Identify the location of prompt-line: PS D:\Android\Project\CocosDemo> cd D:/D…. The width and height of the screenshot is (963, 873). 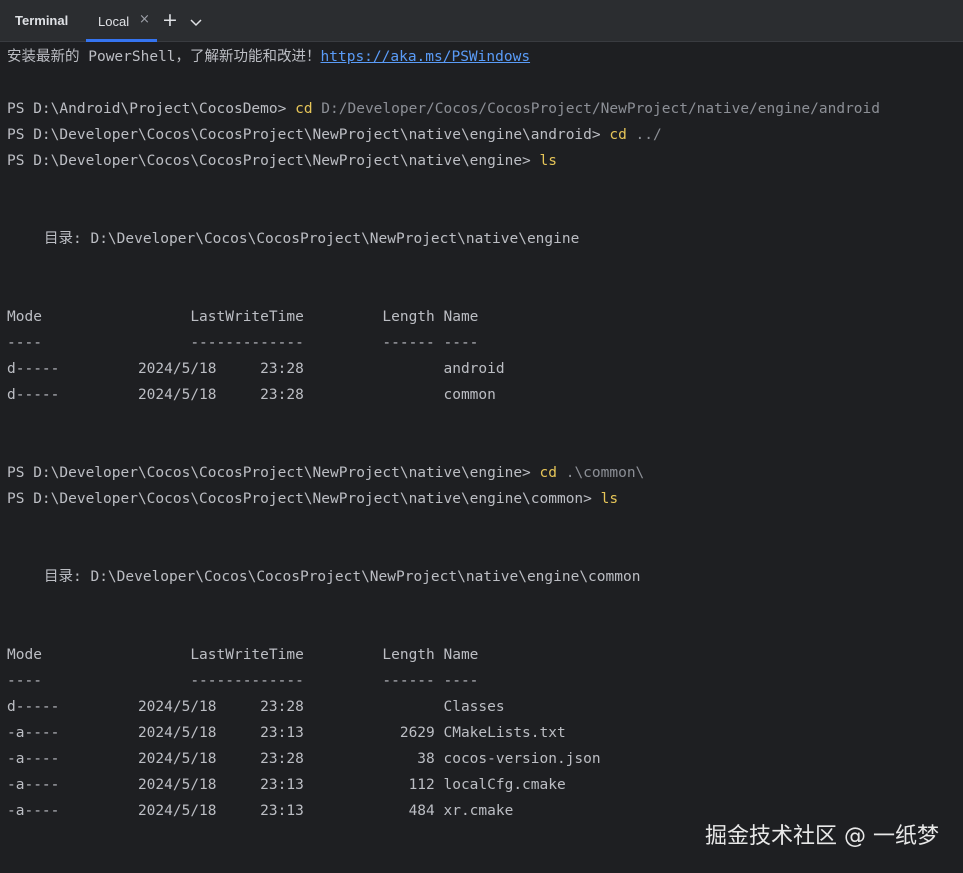
(482, 109).